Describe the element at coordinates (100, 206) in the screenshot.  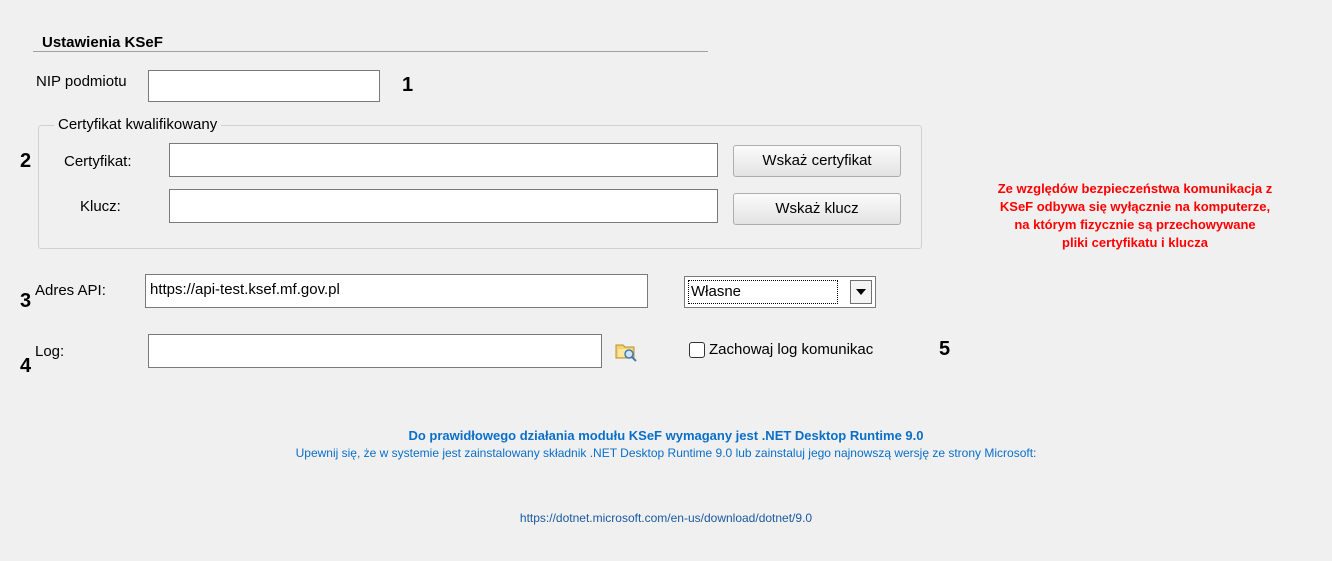
I see `key-label: Klucz:` at that location.